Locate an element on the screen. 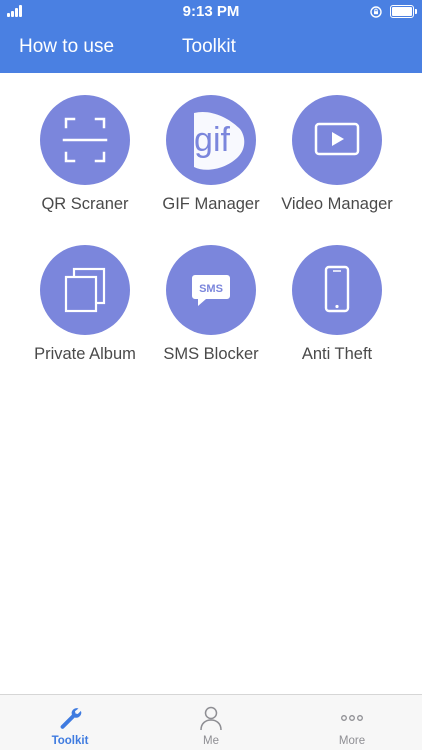  tool-qr-scanner: QR Scraner is located at coordinates (85, 154).